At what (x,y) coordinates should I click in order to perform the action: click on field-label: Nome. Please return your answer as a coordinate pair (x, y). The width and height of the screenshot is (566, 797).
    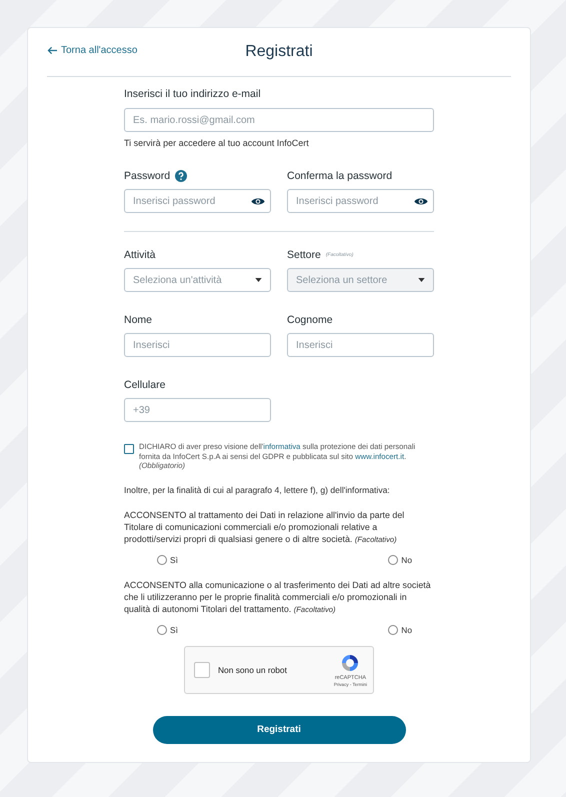
    Looking at the image, I should click on (138, 320).